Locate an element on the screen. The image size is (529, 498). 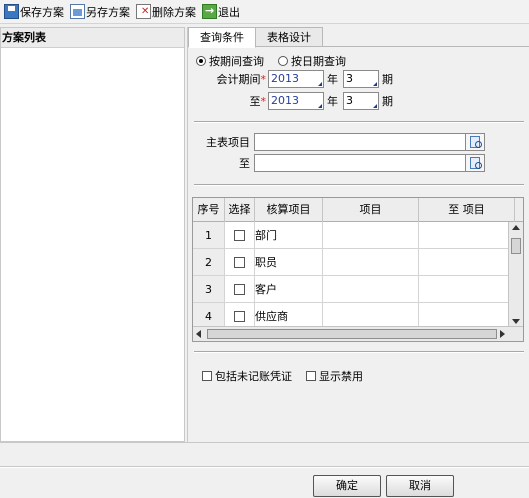
row-item-name: 职员 is located at coordinates (289, 262).